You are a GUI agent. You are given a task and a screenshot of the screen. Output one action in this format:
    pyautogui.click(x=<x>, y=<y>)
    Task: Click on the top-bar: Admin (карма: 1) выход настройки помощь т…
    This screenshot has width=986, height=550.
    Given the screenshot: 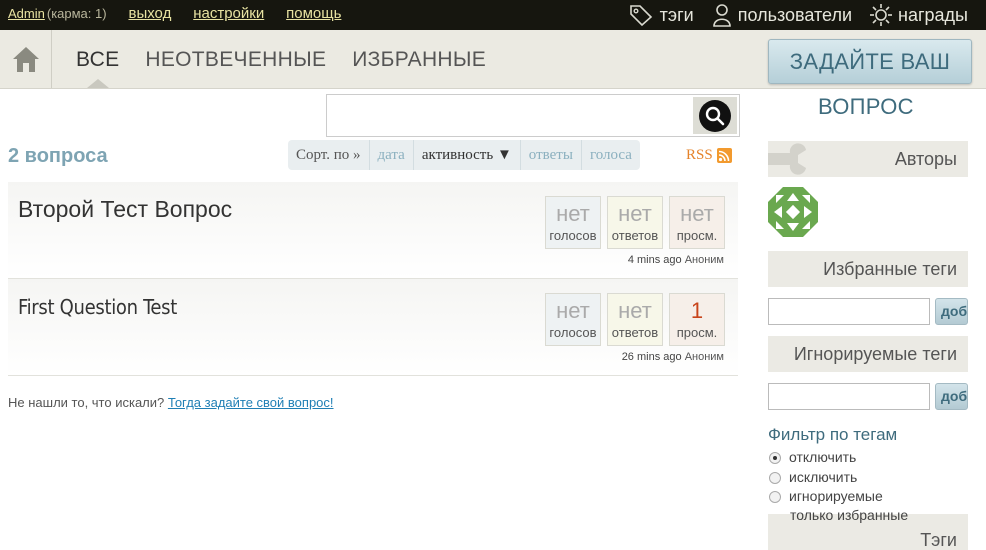 What is the action you would take?
    pyautogui.click(x=493, y=15)
    